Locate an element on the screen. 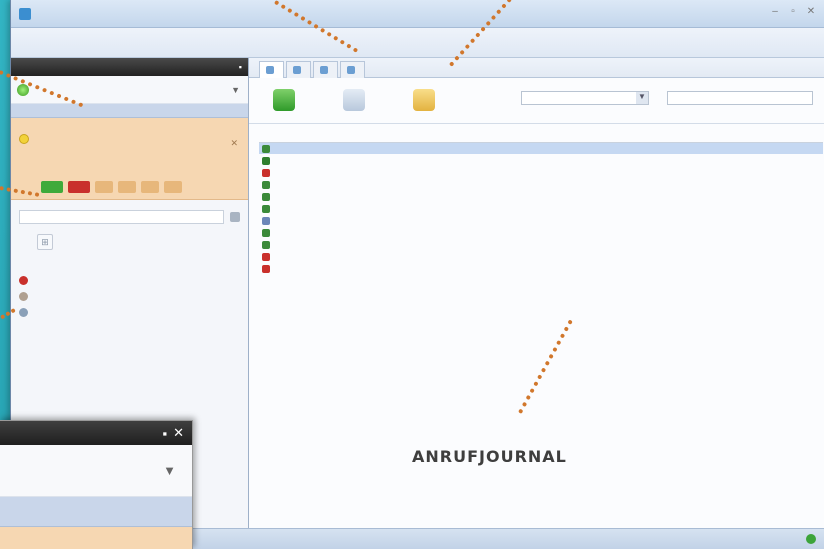  tab-address-book is located at coordinates (325, 69).